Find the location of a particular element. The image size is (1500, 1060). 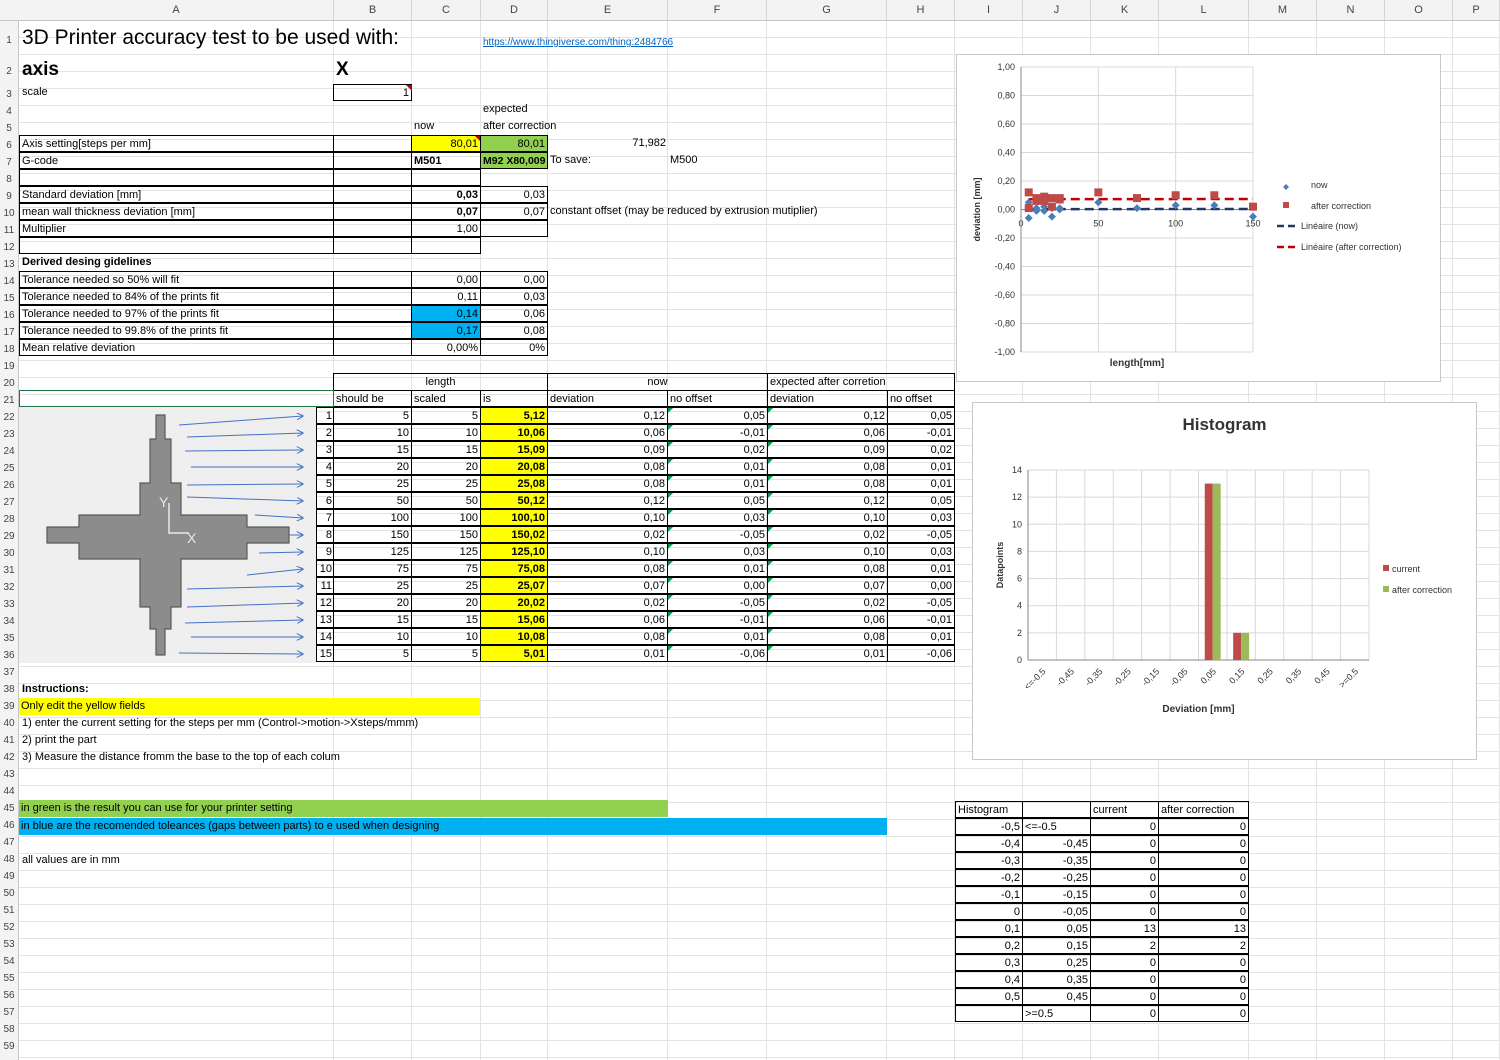

row-header-26: 26 is located at coordinates (9, 485).